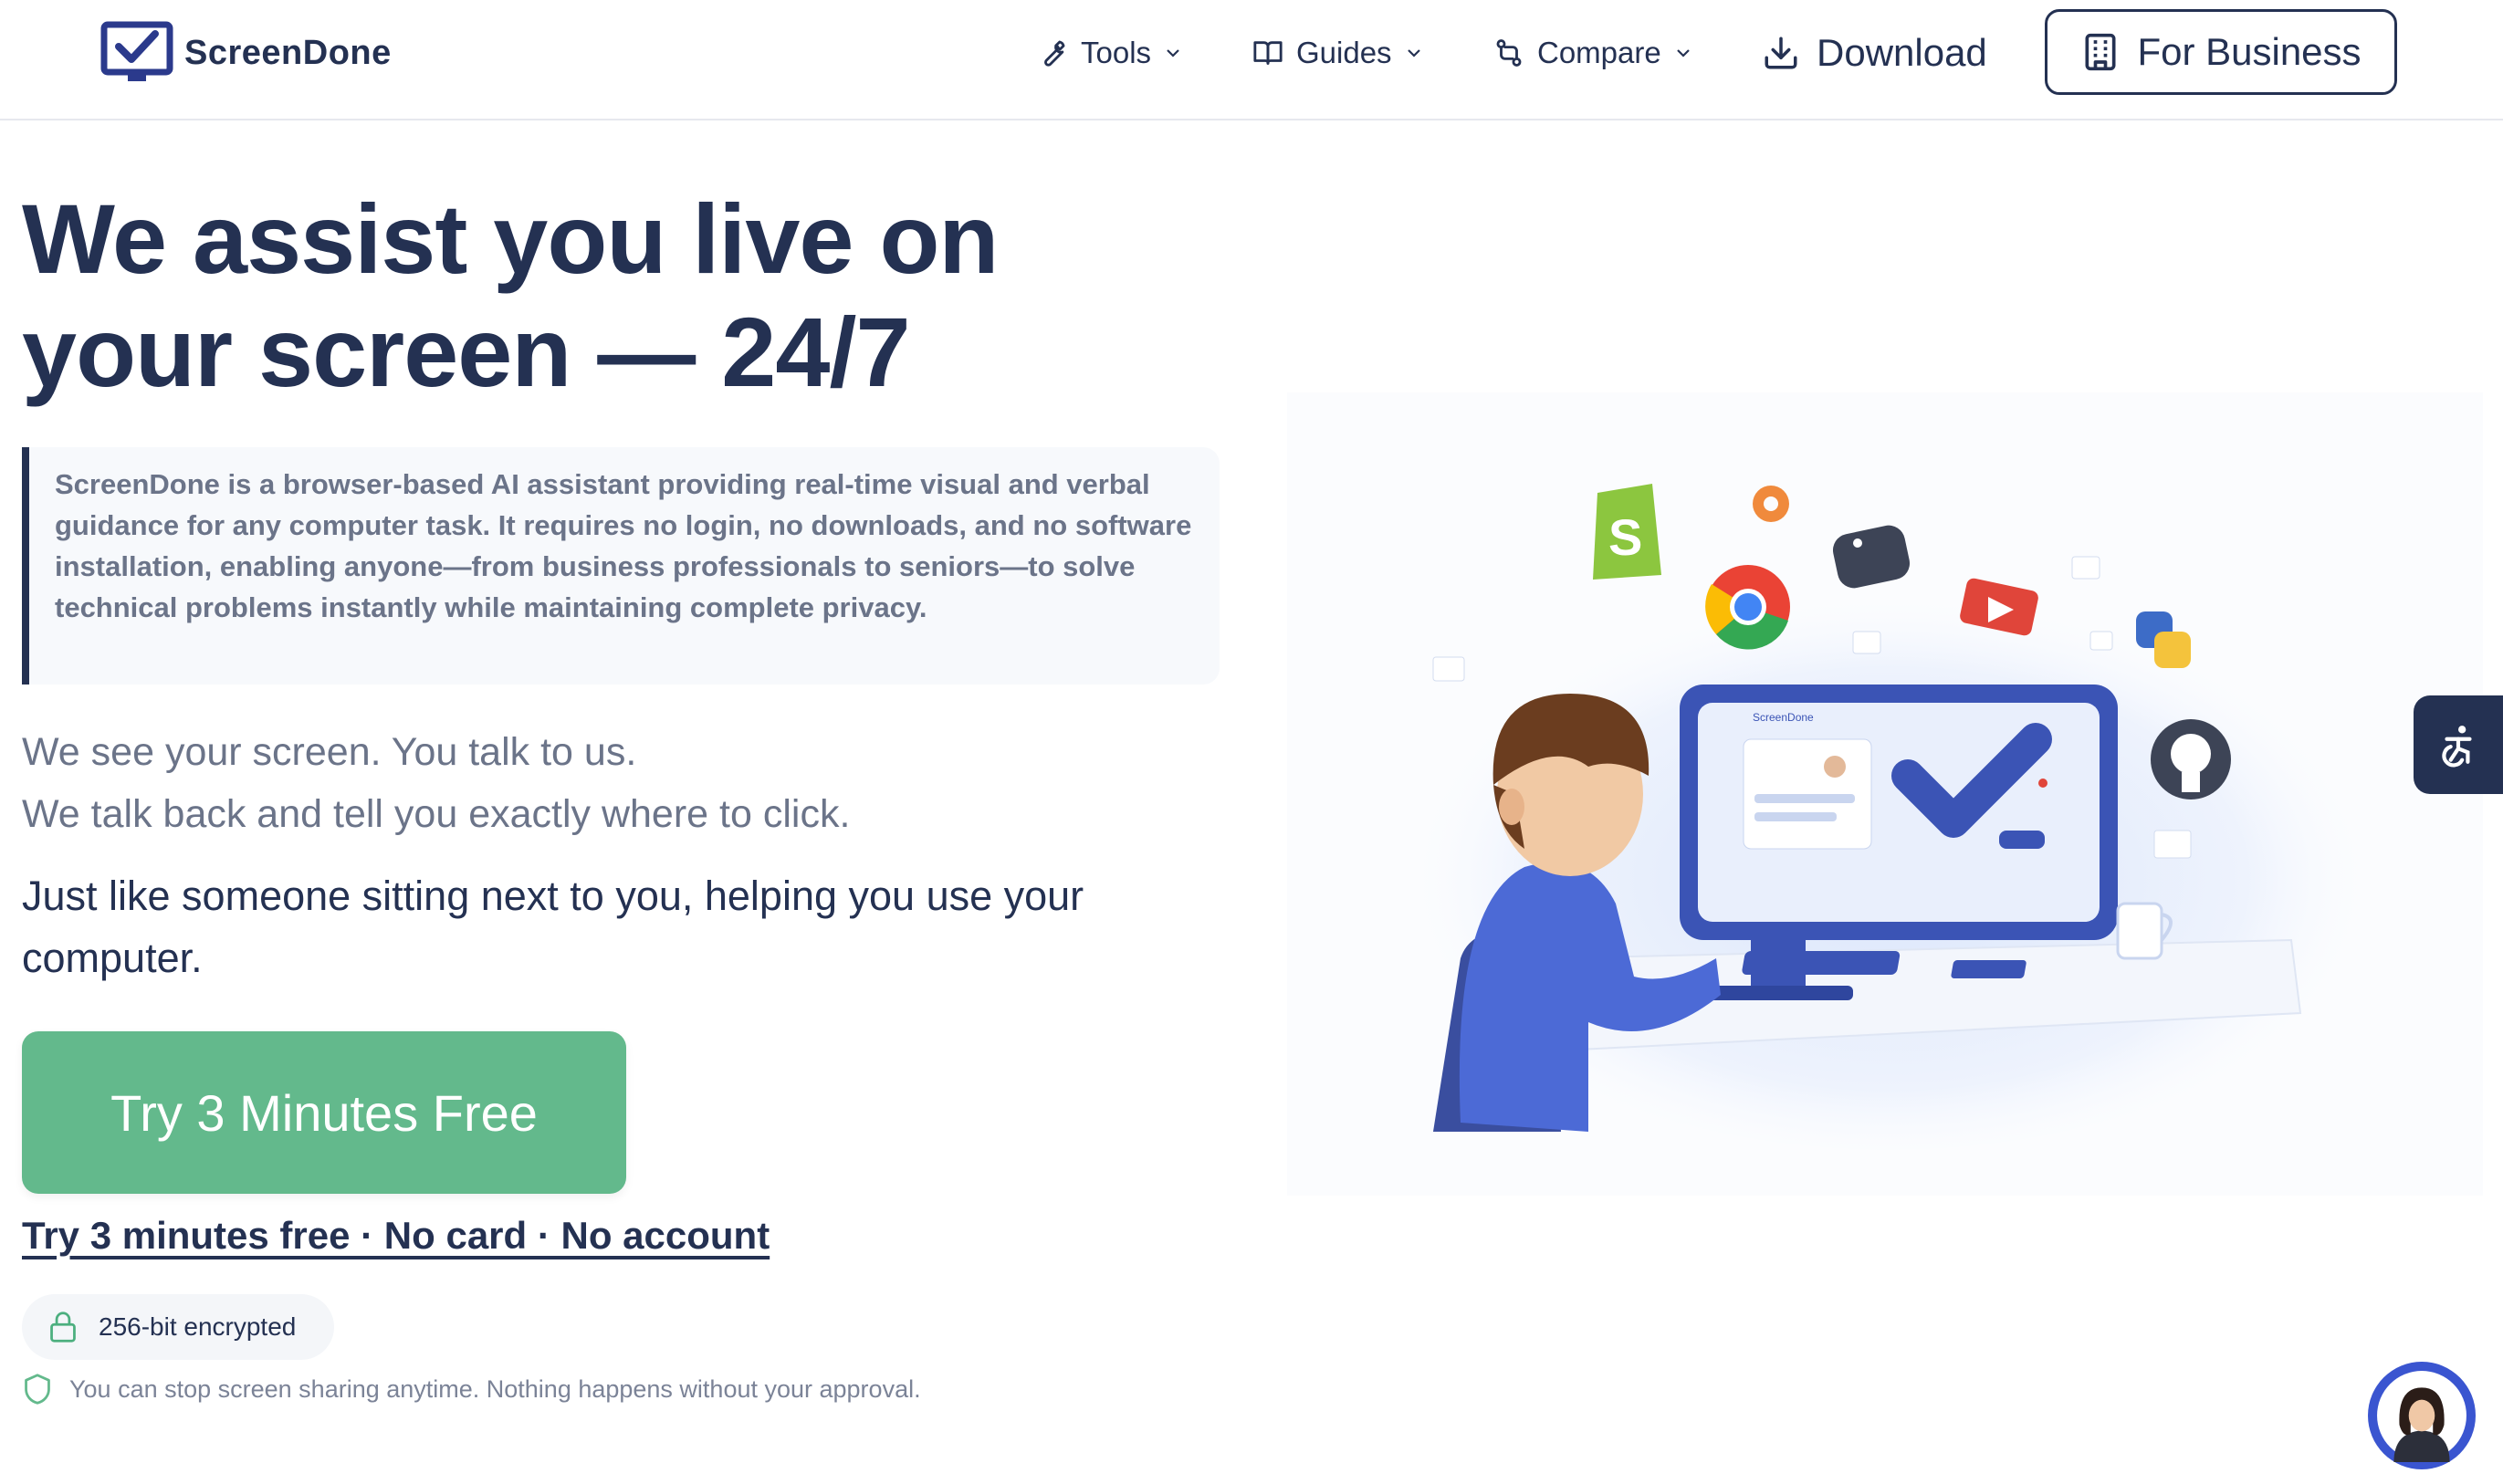  What do you see at coordinates (466, 352) in the screenshot?
I see `hero-title-line2: your screen — 24/7` at bounding box center [466, 352].